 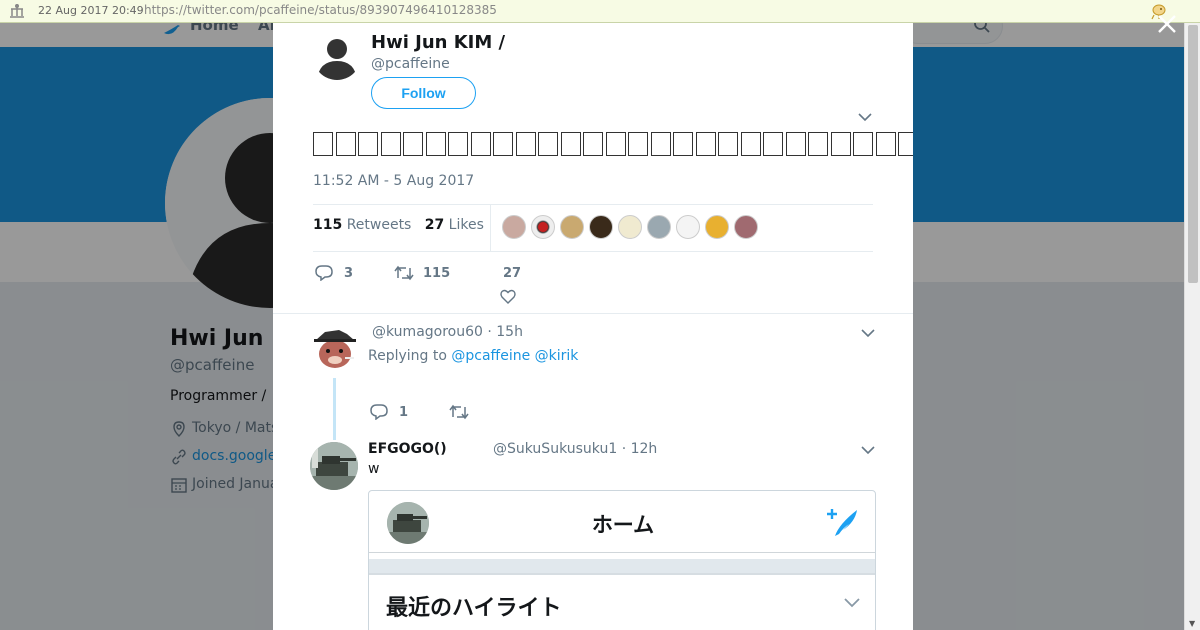 I want to click on reply-count: 3, so click(x=349, y=273).